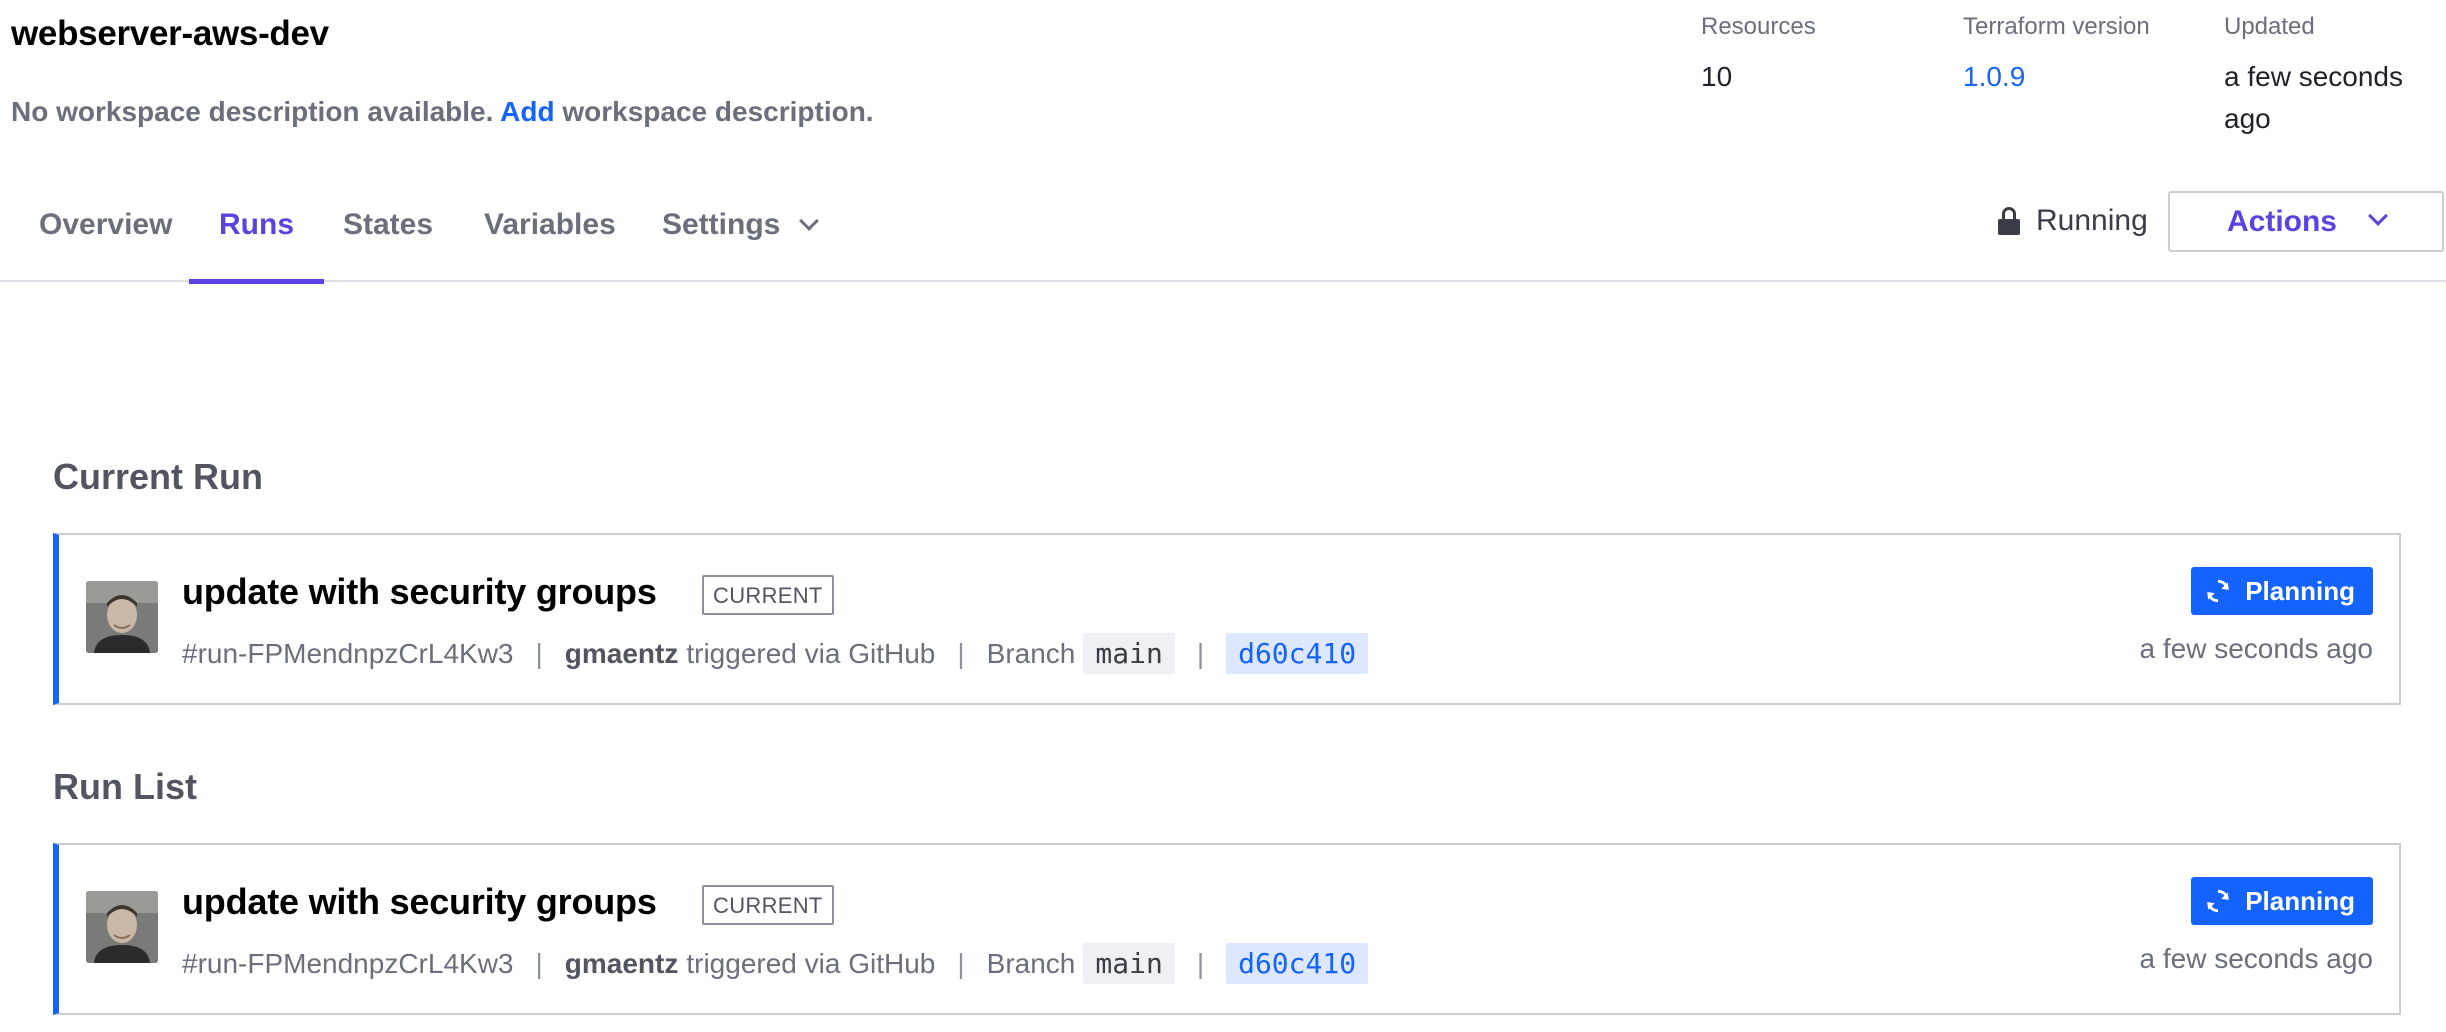  I want to click on description-text: No workspace description available., so click(252, 111).